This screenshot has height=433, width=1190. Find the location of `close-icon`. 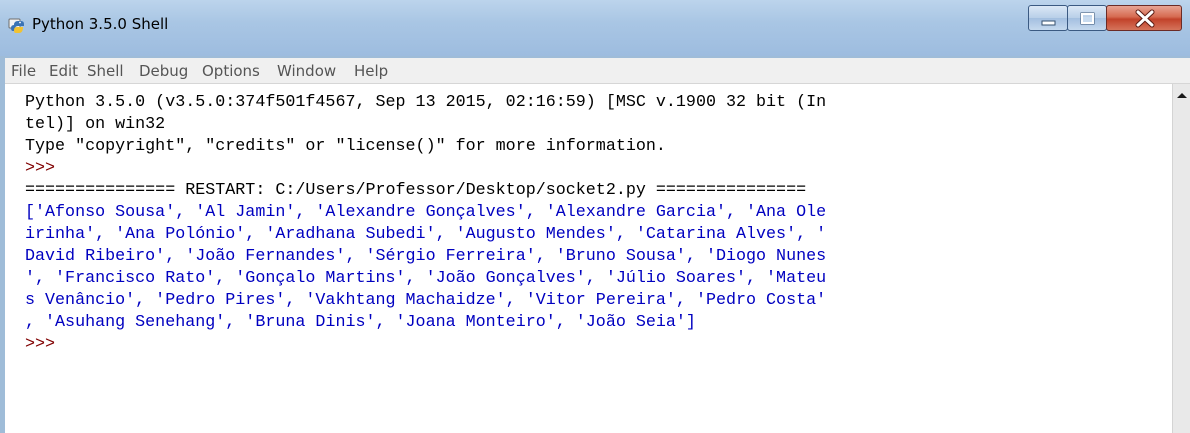

close-icon is located at coordinates (1145, 18).